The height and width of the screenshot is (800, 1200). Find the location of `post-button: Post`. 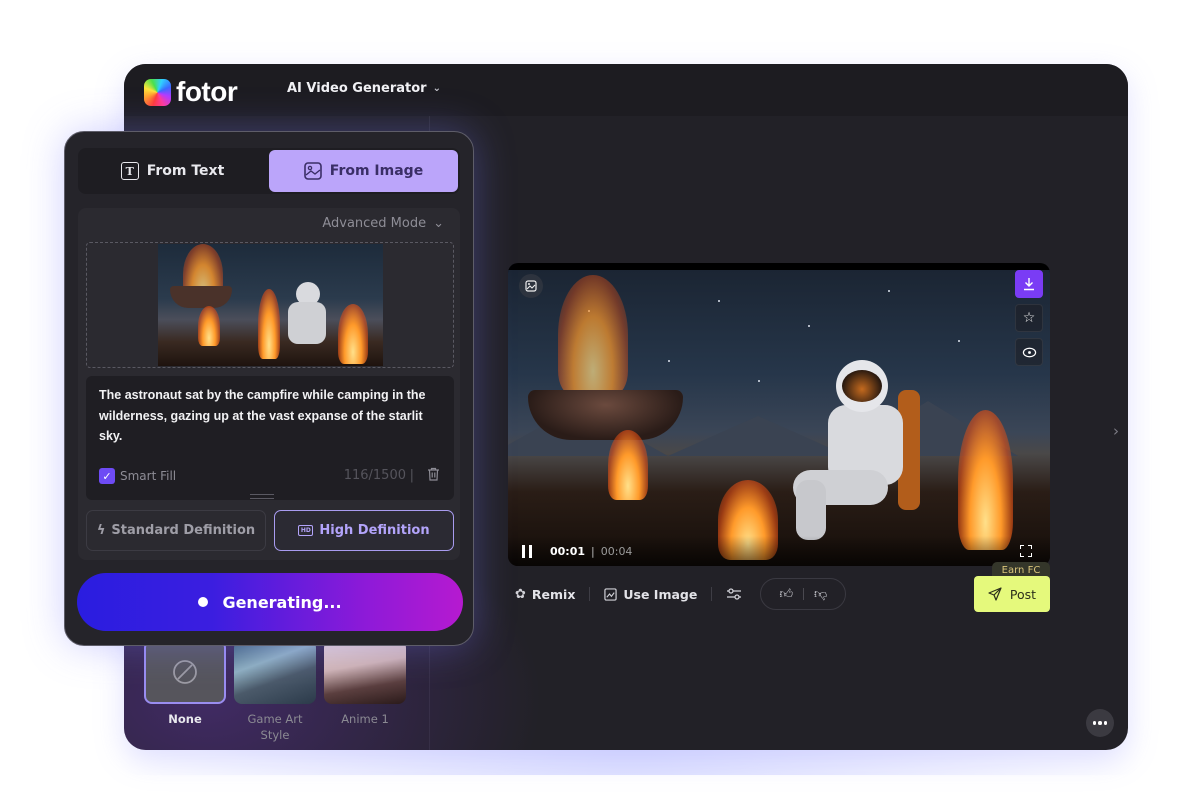

post-button: Post is located at coordinates (1012, 594).